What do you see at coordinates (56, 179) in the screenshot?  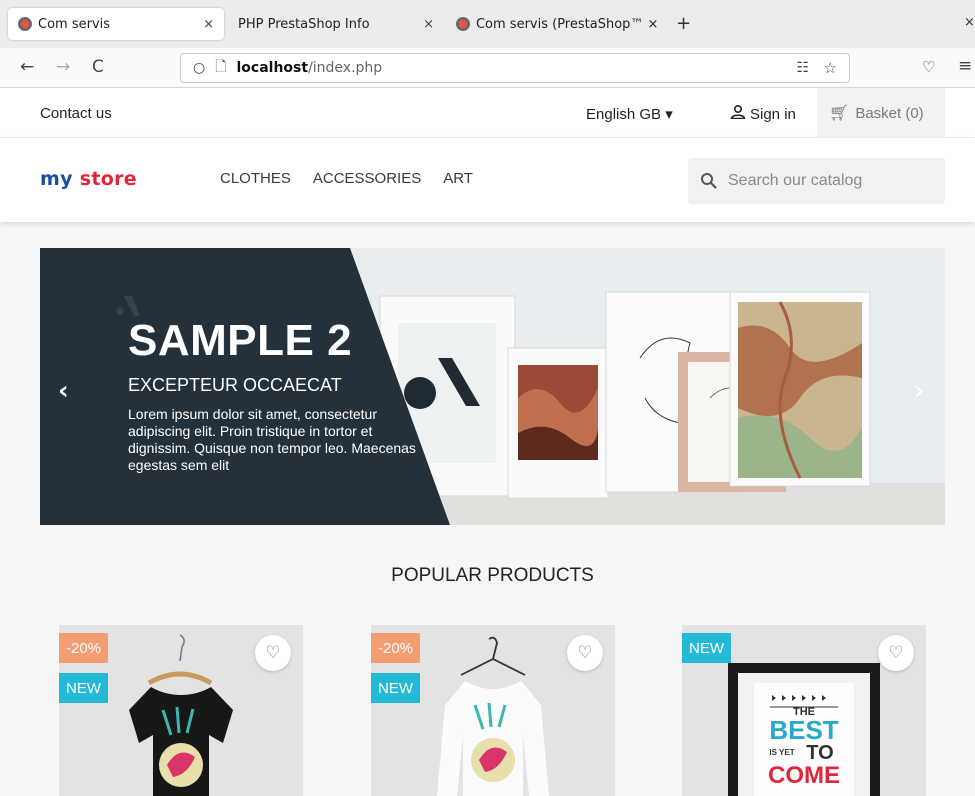 I see `logo-my: my` at bounding box center [56, 179].